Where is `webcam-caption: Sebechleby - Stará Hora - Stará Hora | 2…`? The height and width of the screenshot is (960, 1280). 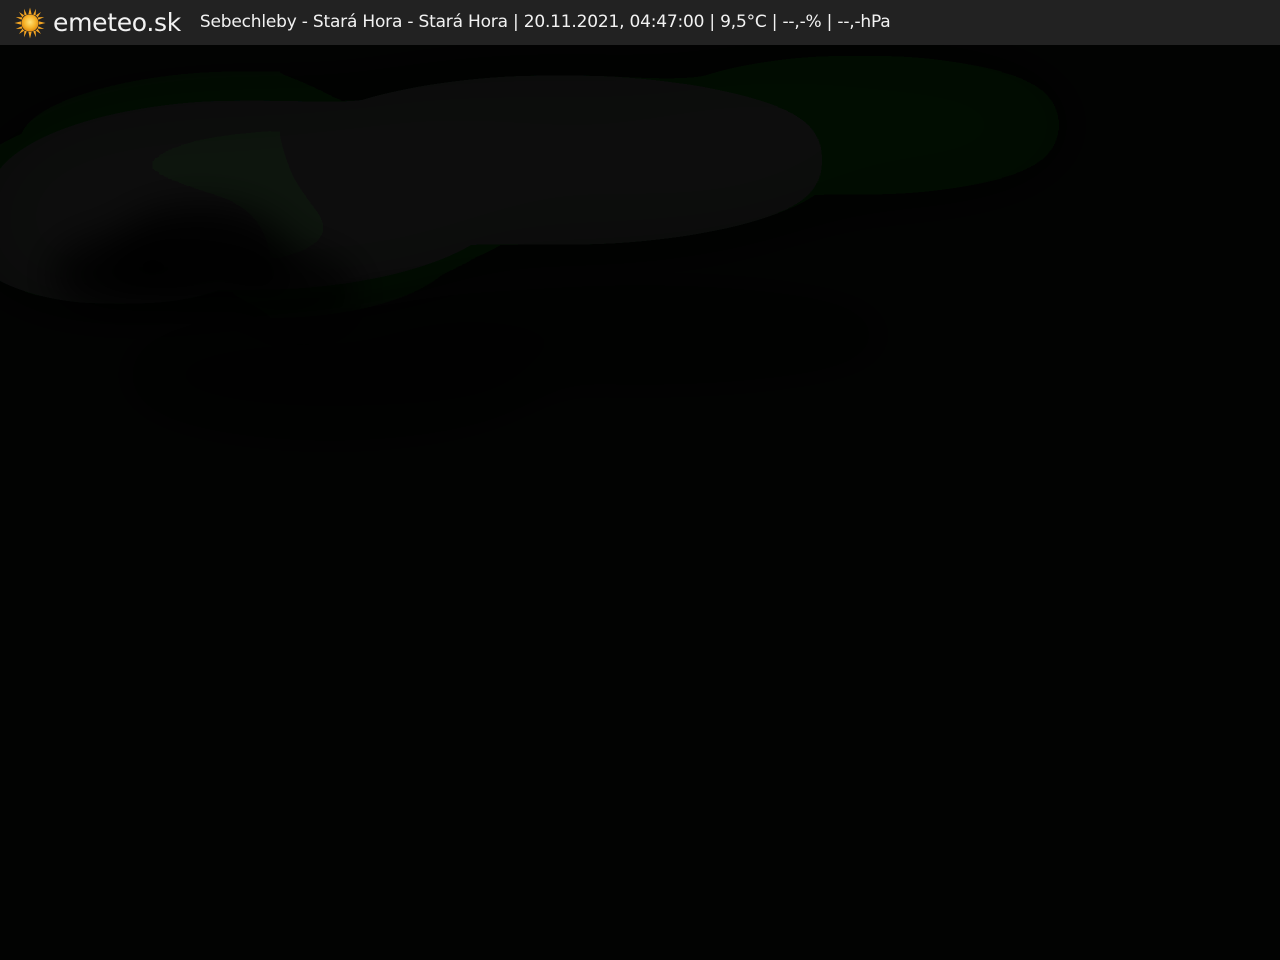 webcam-caption: Sebechleby - Stará Hora - Stará Hora | 2… is located at coordinates (545, 22).